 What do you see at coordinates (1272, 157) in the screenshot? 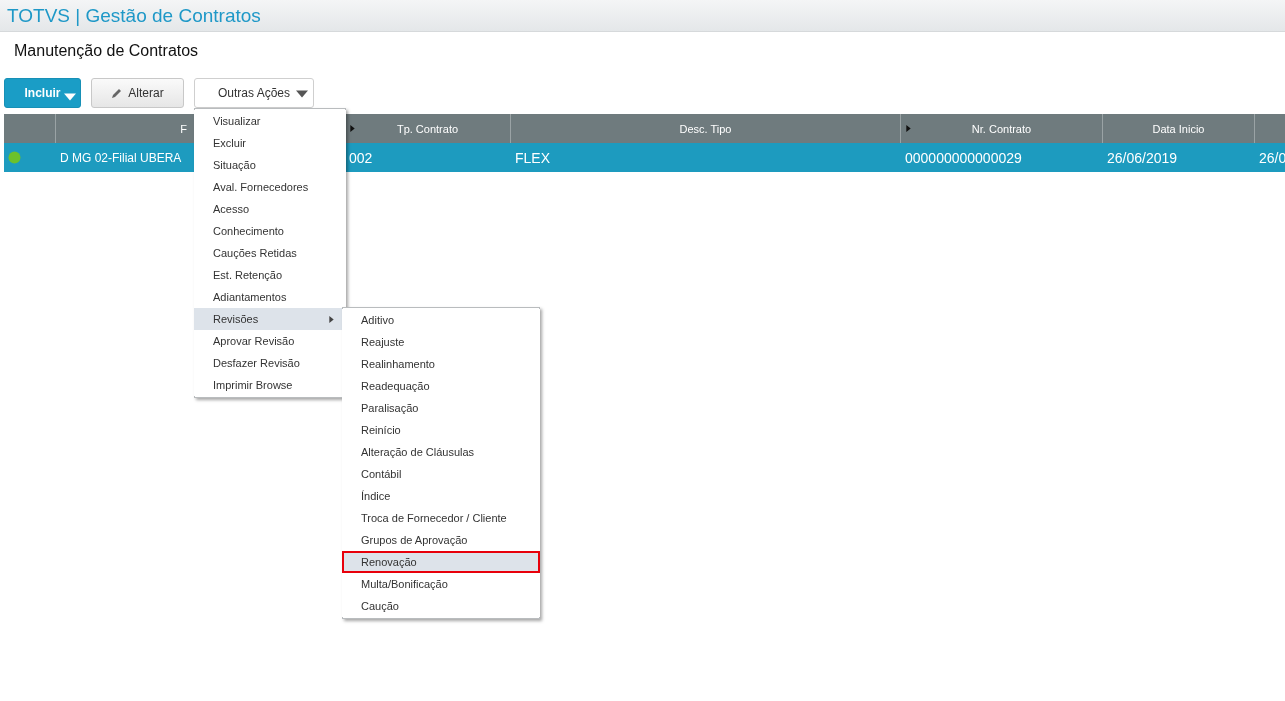
I see `table-cell: 26/0` at bounding box center [1272, 157].